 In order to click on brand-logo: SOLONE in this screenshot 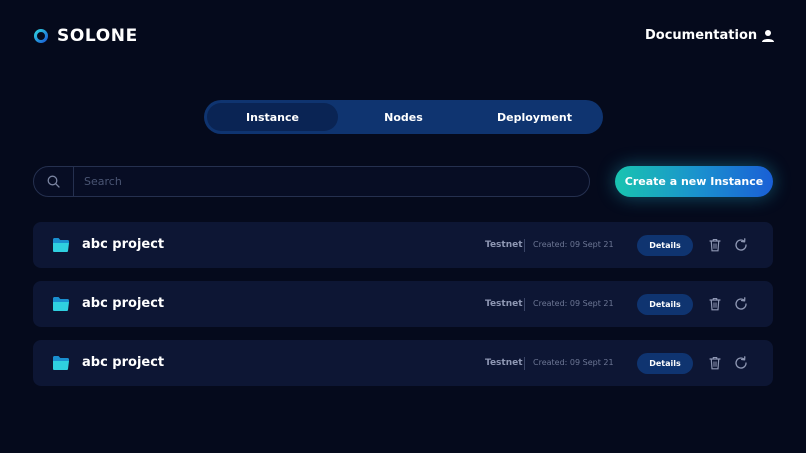, I will do `click(85, 36)`.